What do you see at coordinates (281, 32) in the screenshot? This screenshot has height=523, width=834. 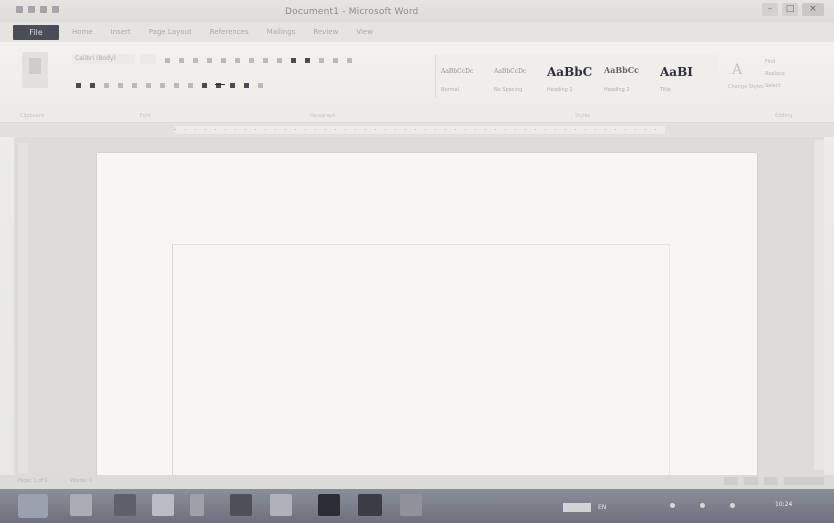 I see `tab-mailings: Mailings` at bounding box center [281, 32].